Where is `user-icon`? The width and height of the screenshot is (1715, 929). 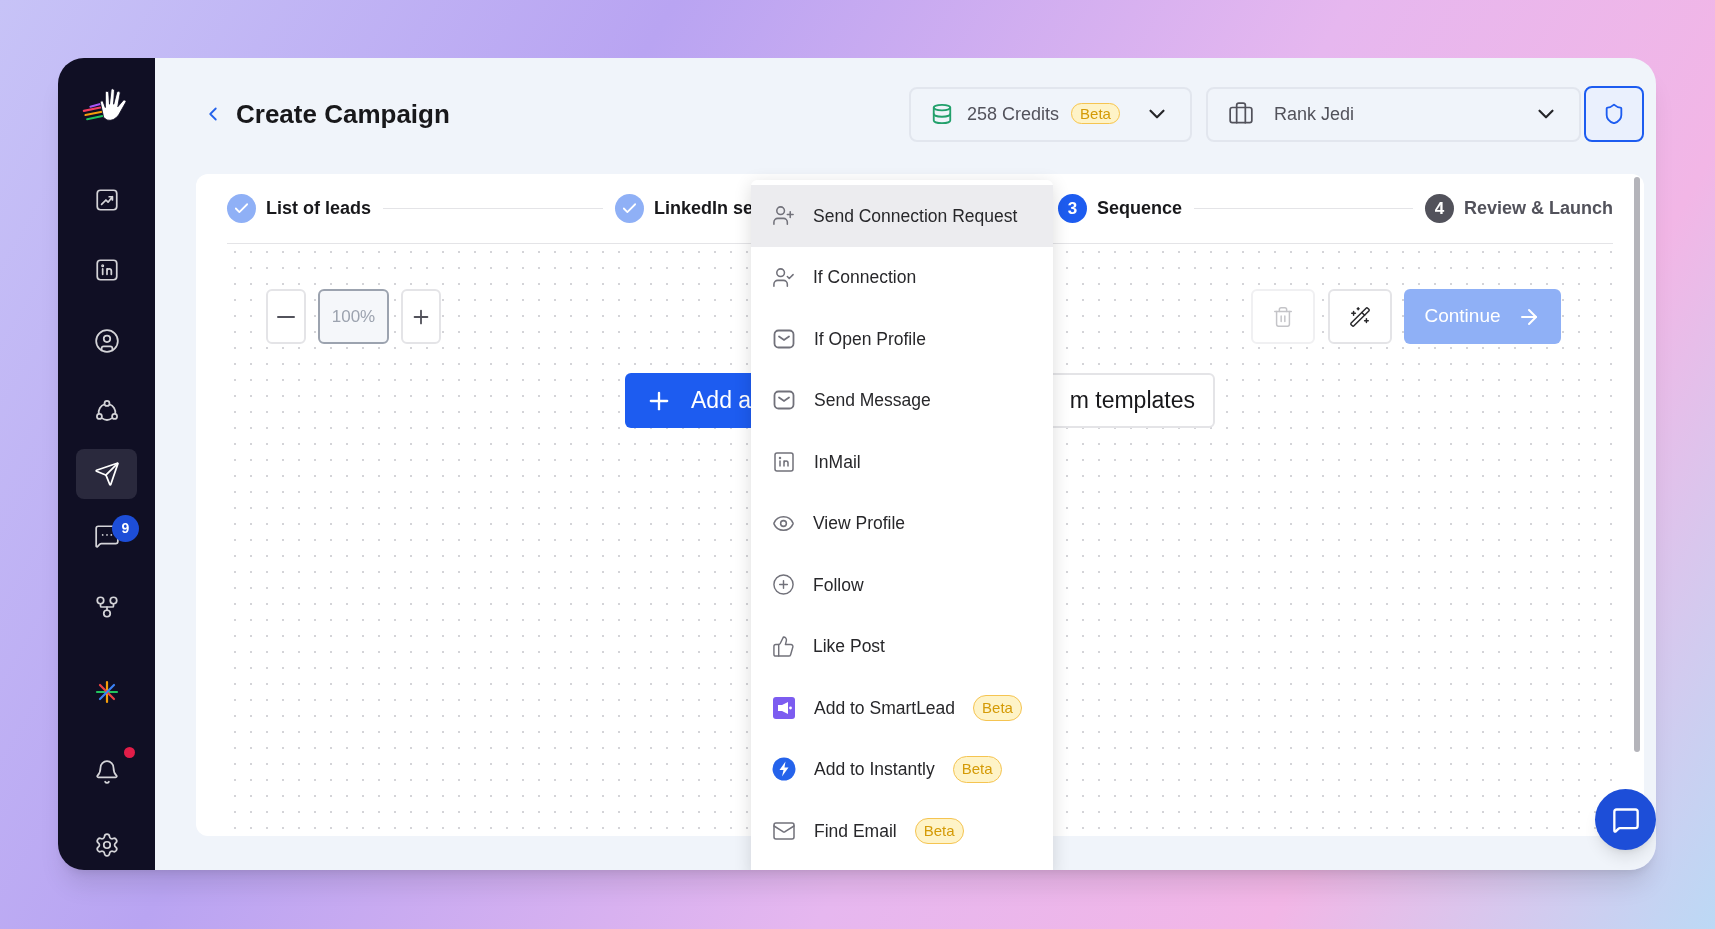 user-icon is located at coordinates (106, 340).